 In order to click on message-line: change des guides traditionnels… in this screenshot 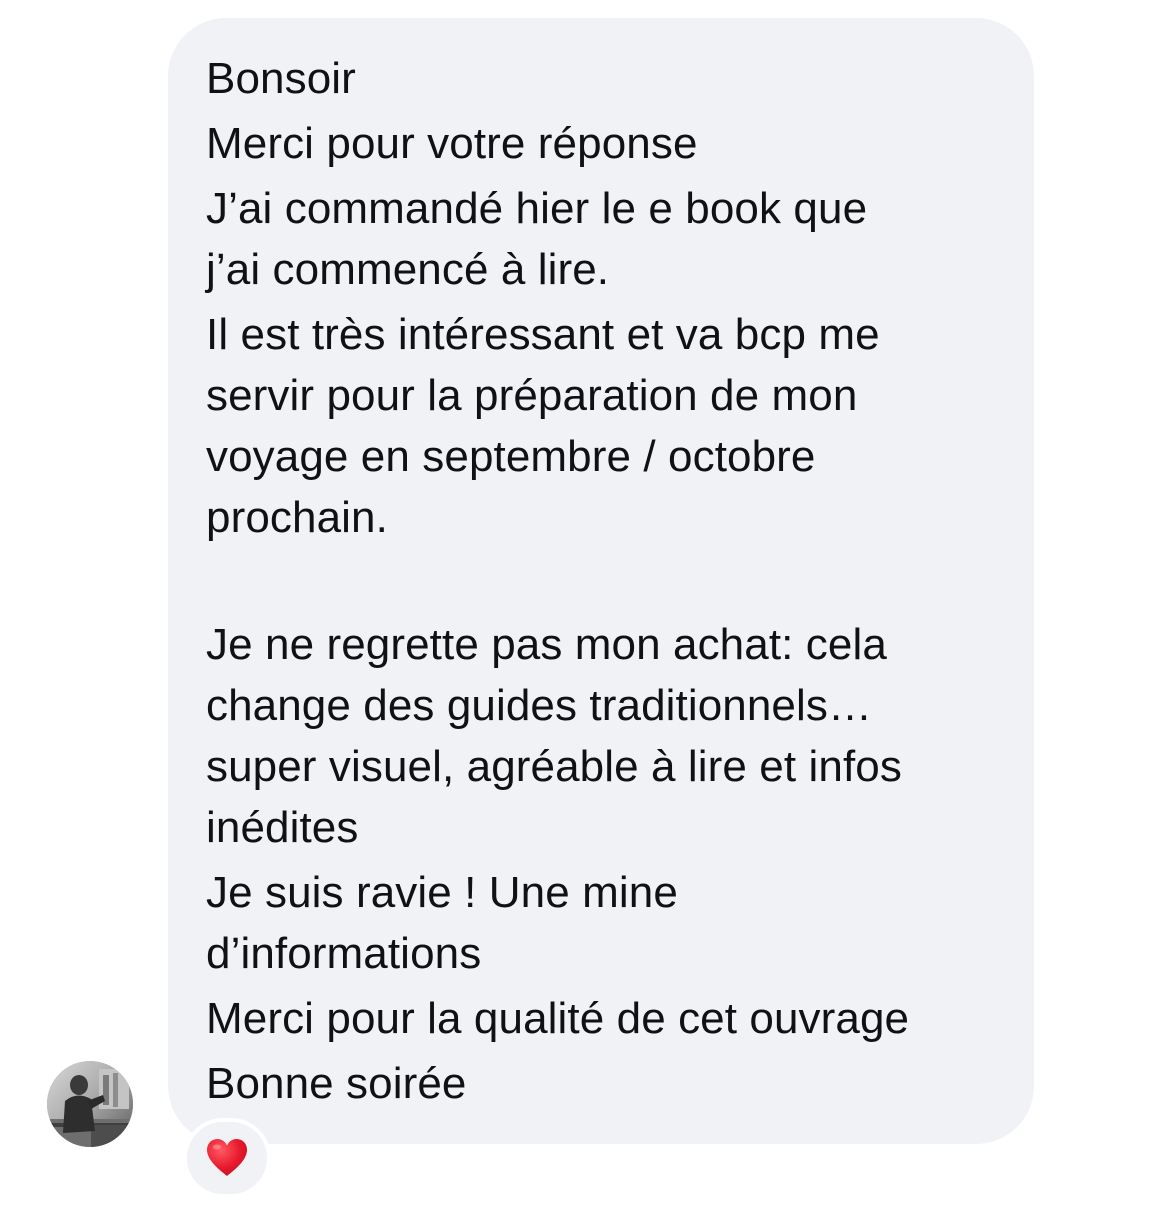, I will do `click(539, 705)`.